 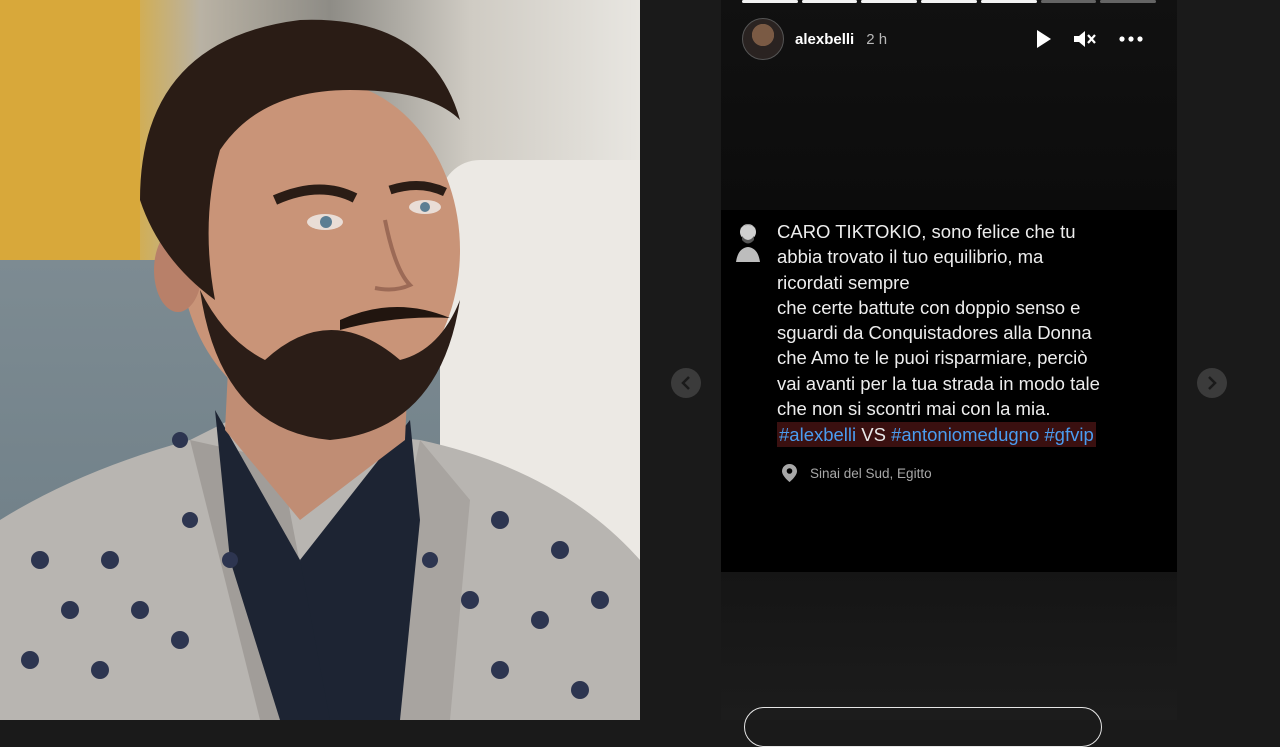 I want to click on previous-story-button, so click(x=686, y=383).